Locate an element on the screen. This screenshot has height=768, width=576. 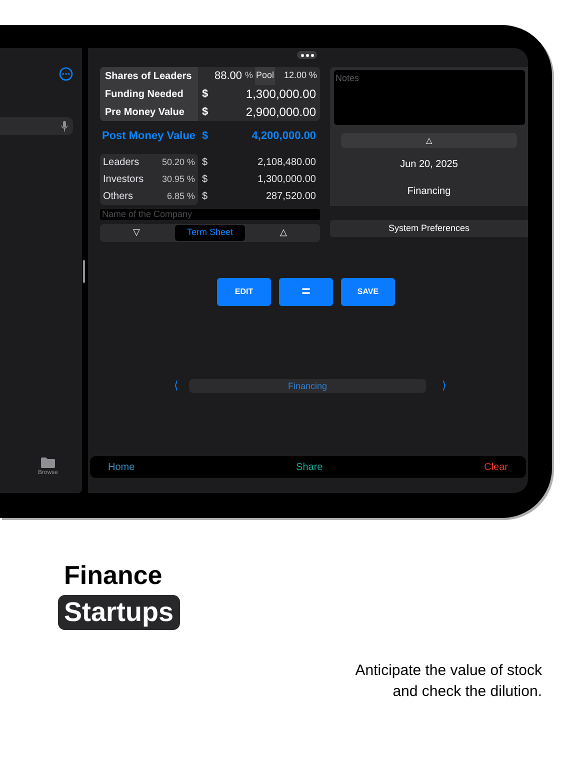
page-title: Financing is located at coordinates (307, 386).